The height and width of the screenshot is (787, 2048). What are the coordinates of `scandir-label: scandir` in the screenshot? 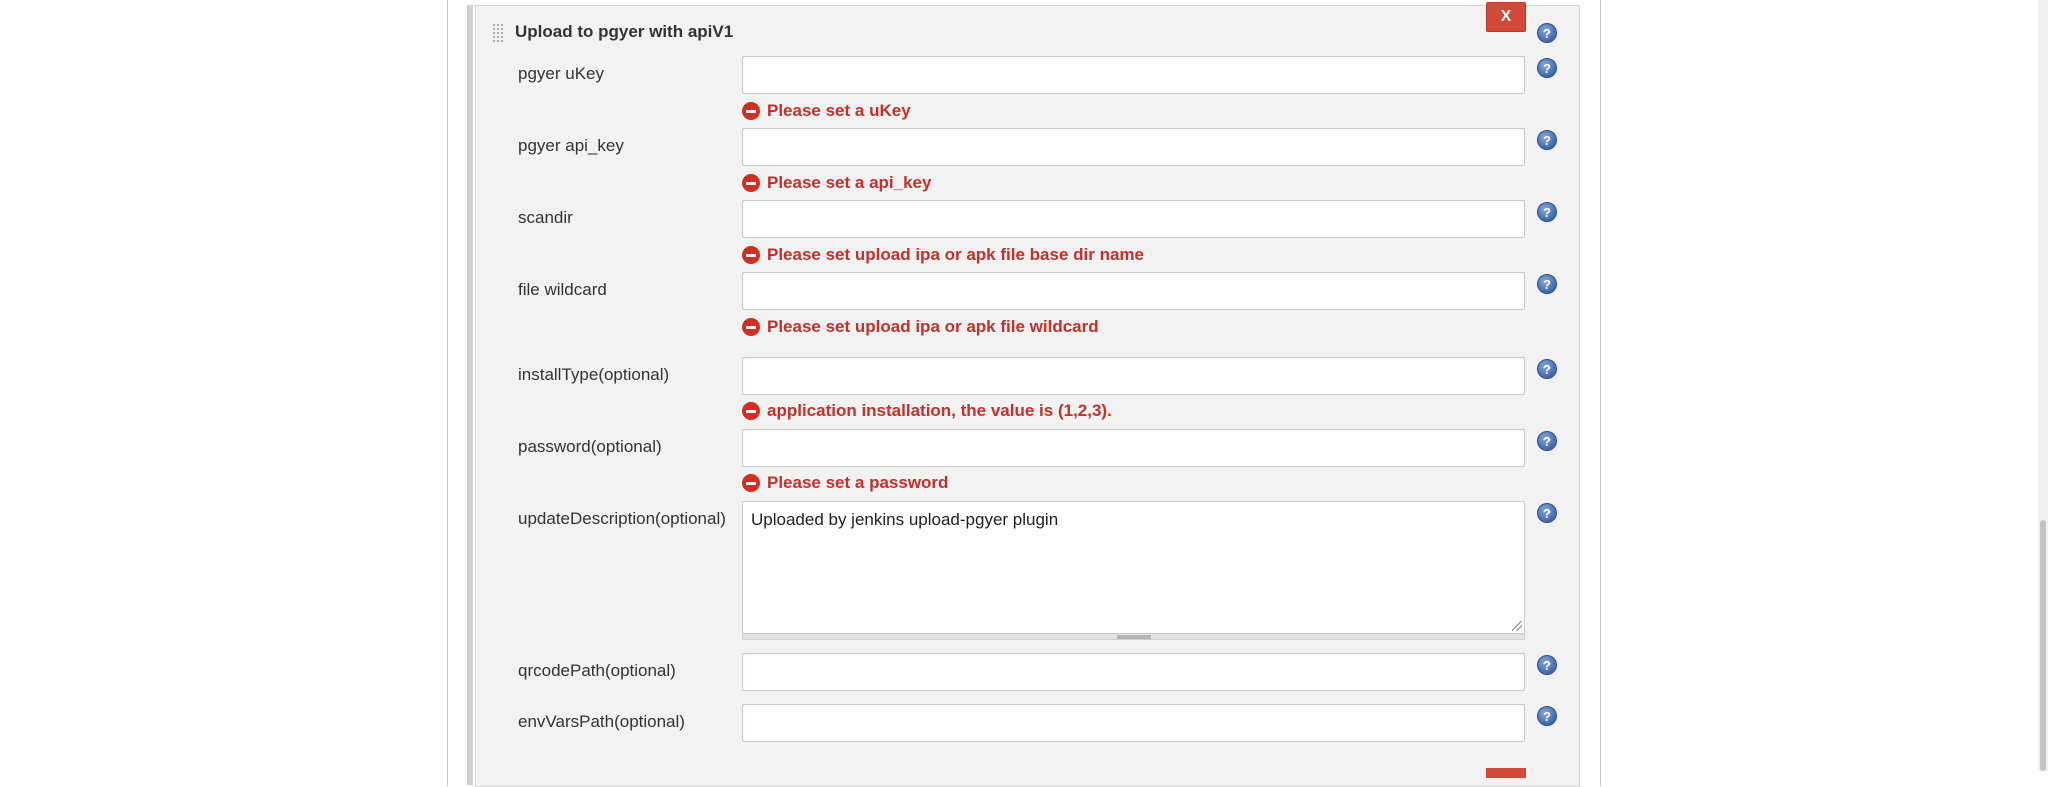 It's located at (545, 217).